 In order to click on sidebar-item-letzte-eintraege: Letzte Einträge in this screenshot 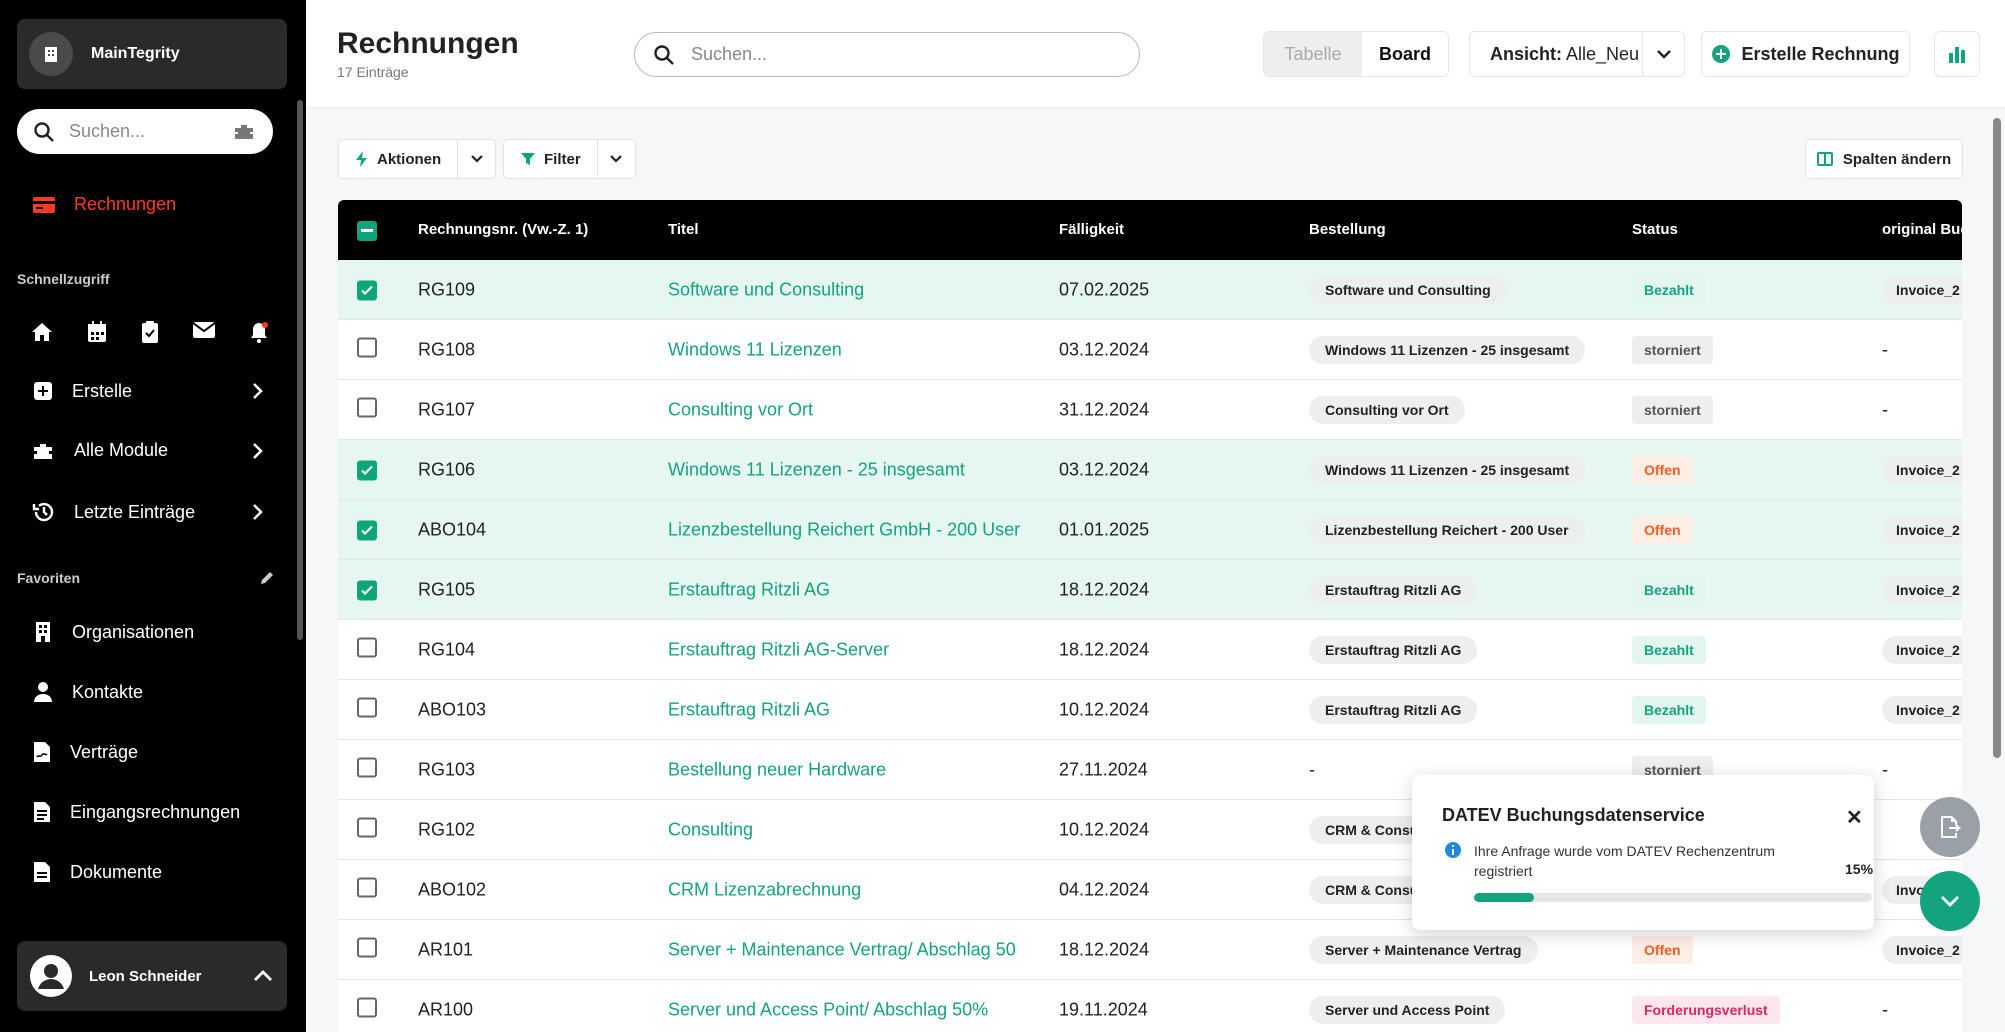, I will do `click(148, 512)`.